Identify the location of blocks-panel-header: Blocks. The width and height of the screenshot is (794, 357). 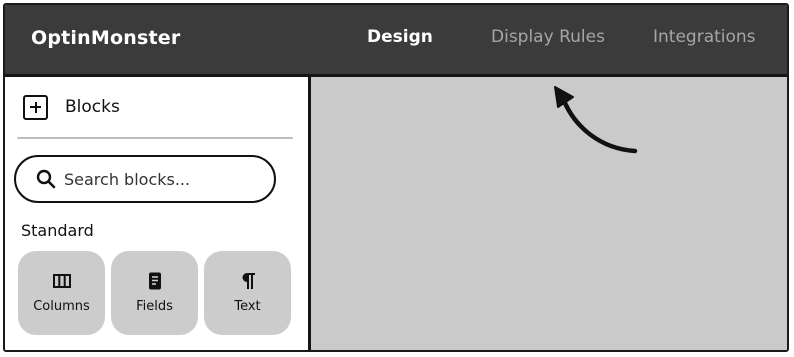
(71, 107).